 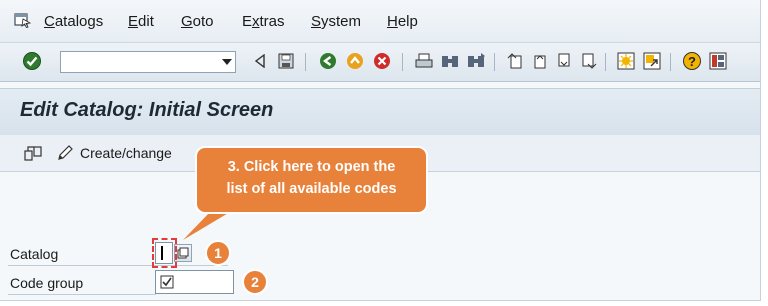 I want to click on step-badge-2: 2, so click(x=255, y=282).